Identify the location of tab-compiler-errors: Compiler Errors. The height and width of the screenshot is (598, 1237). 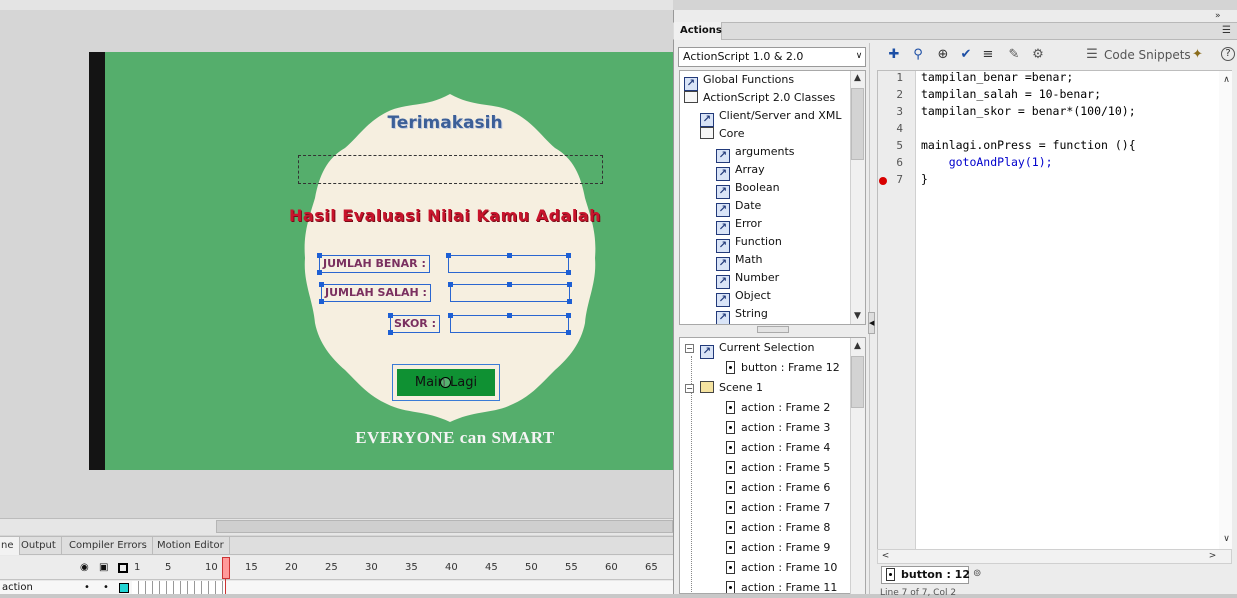
(108, 546).